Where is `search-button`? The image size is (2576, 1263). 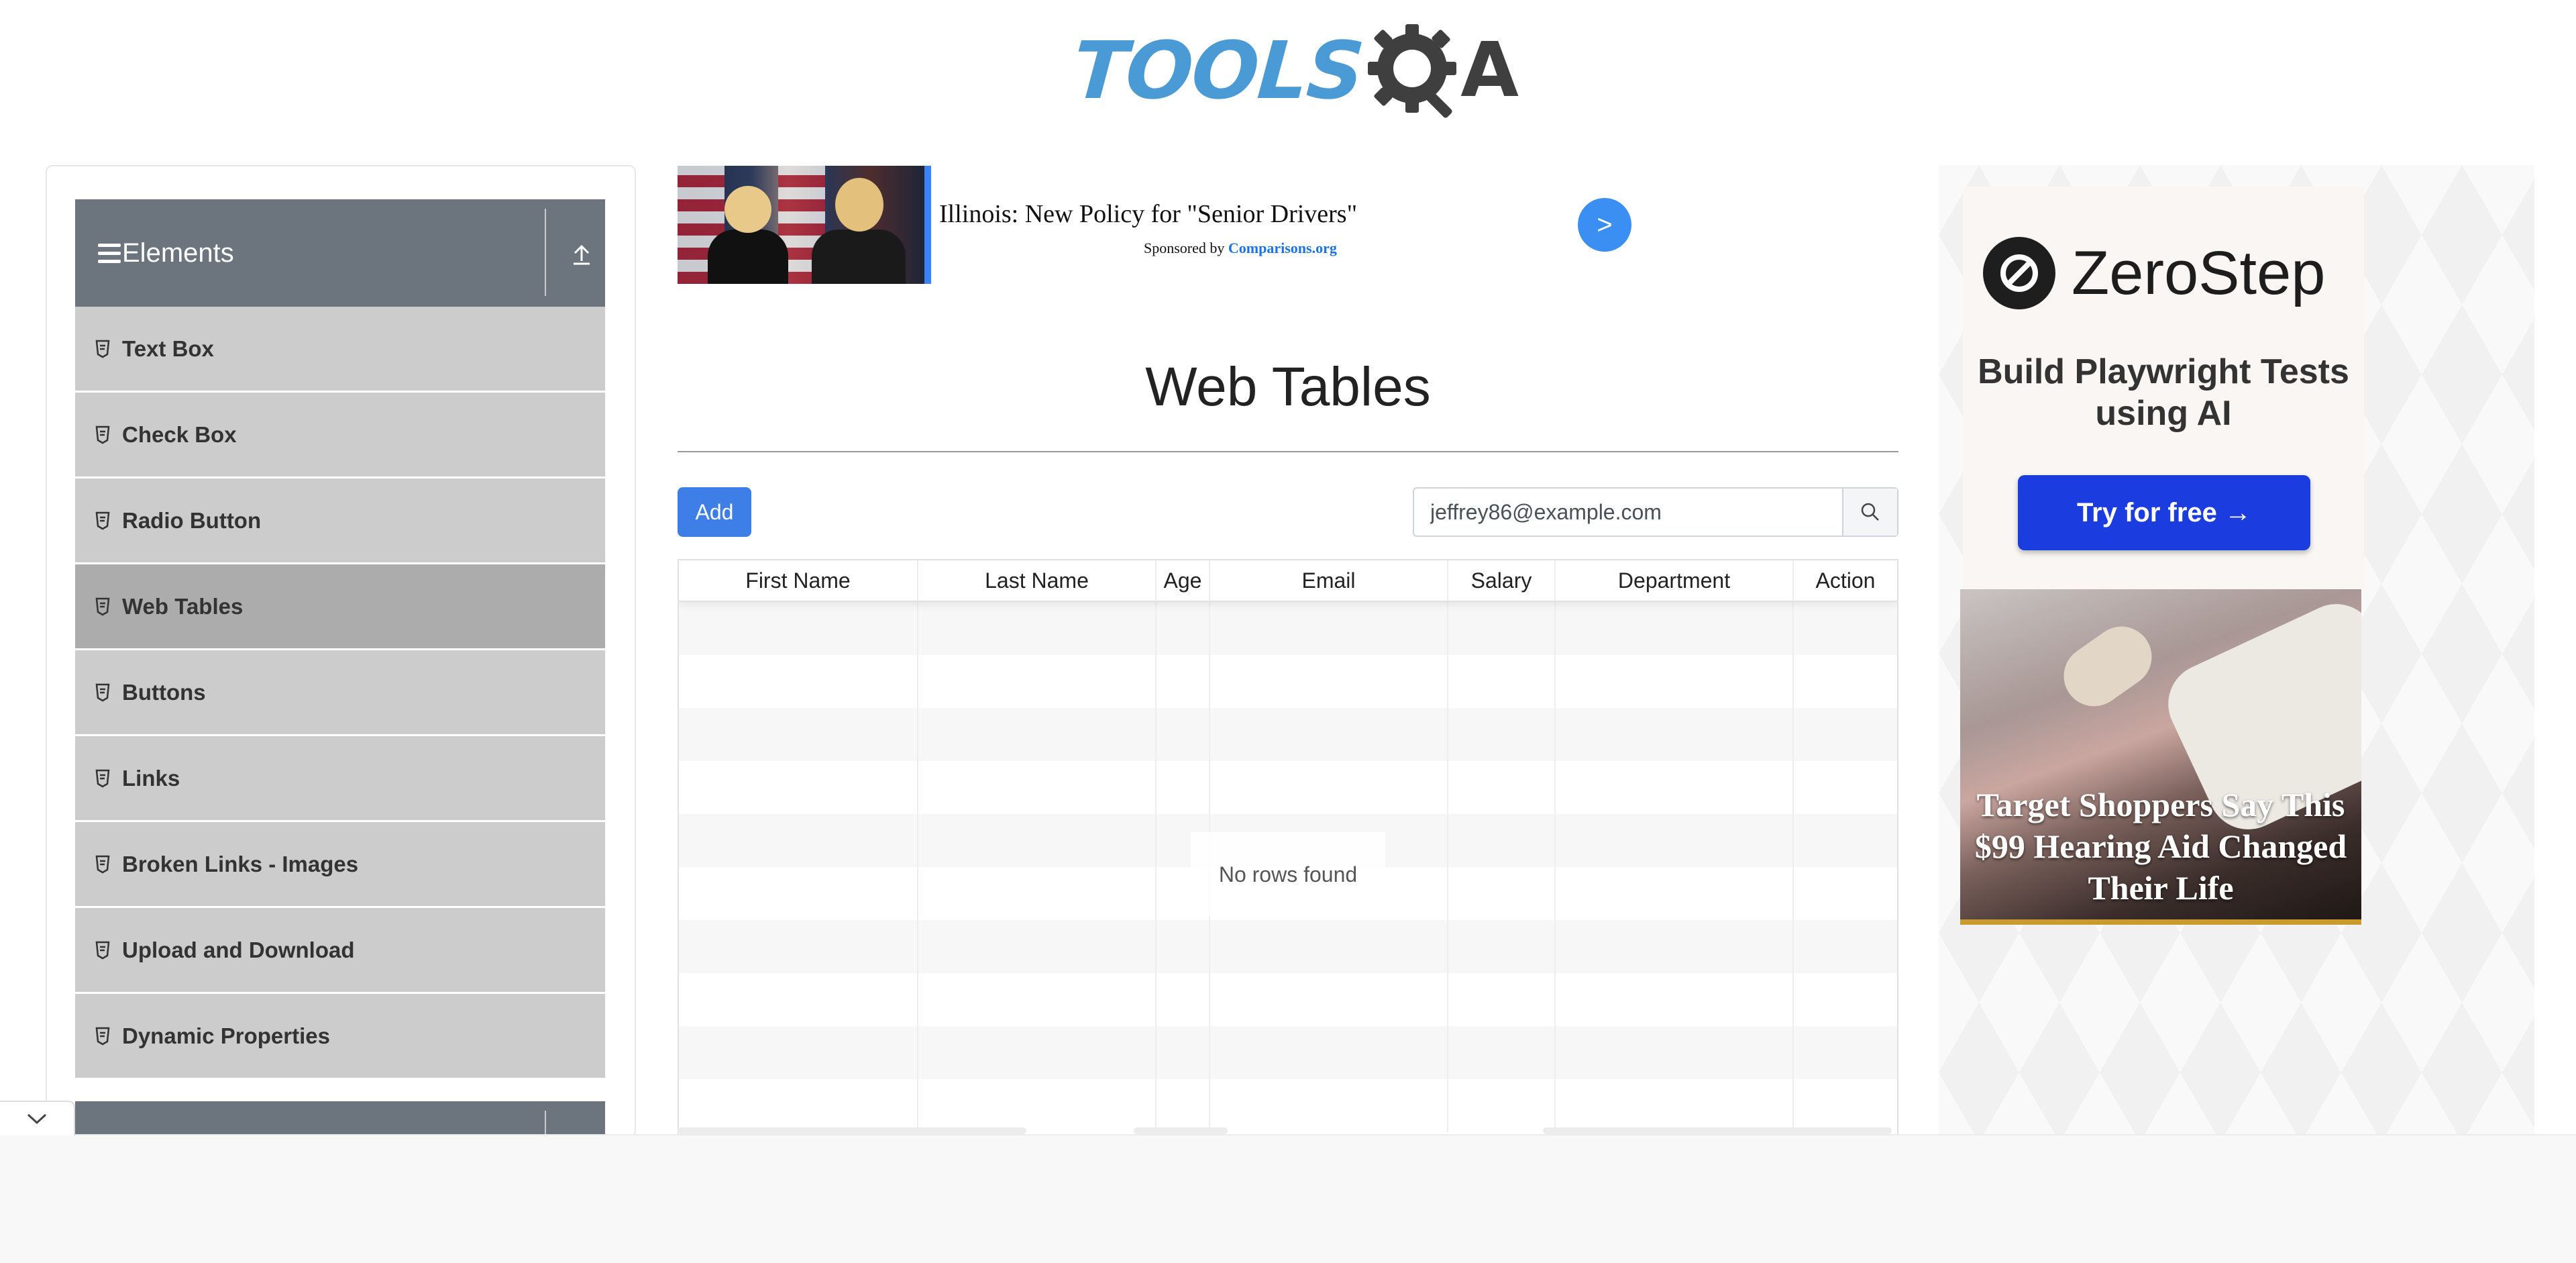
search-button is located at coordinates (1869, 512).